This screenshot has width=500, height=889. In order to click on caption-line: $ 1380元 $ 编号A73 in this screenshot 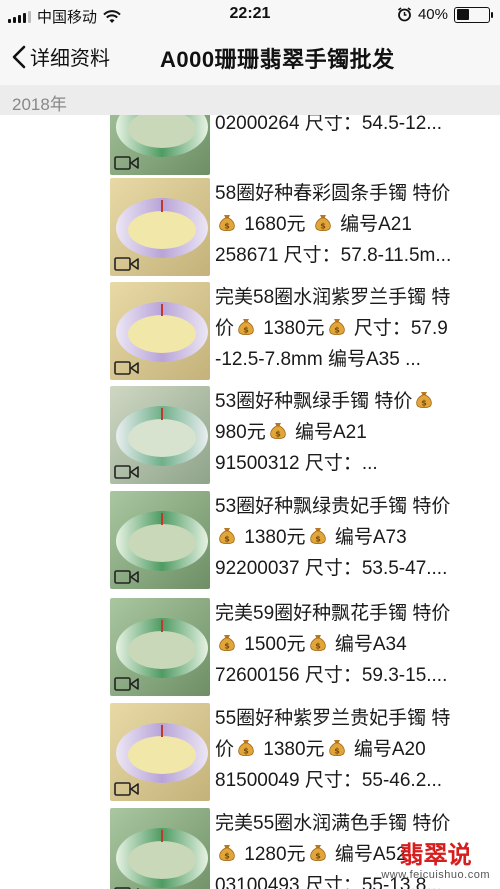, I will do `click(356, 537)`.